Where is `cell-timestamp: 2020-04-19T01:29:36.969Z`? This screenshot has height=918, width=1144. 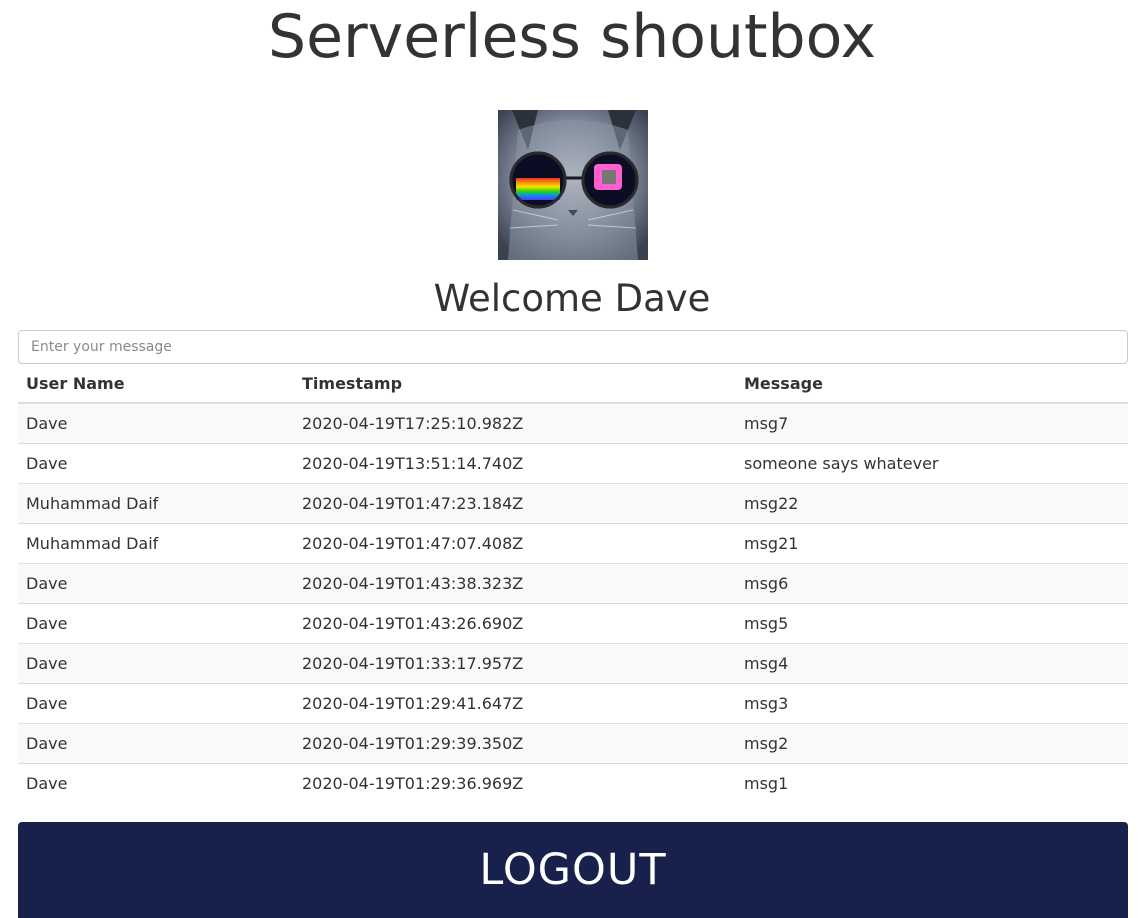 cell-timestamp: 2020-04-19T01:29:36.969Z is located at coordinates (515, 783).